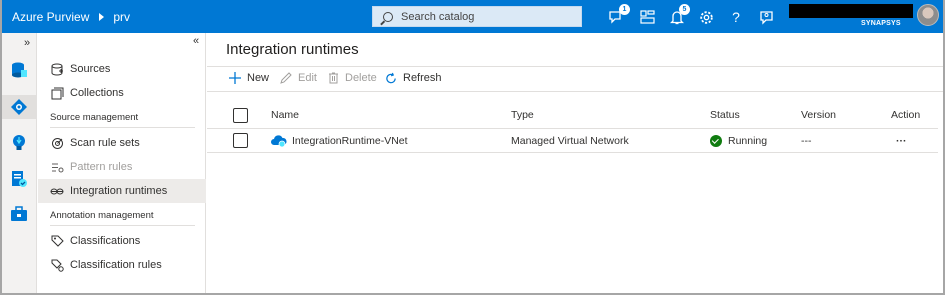  Describe the element at coordinates (122, 69) in the screenshot. I see `sidebar-item-sources: Sources` at that location.